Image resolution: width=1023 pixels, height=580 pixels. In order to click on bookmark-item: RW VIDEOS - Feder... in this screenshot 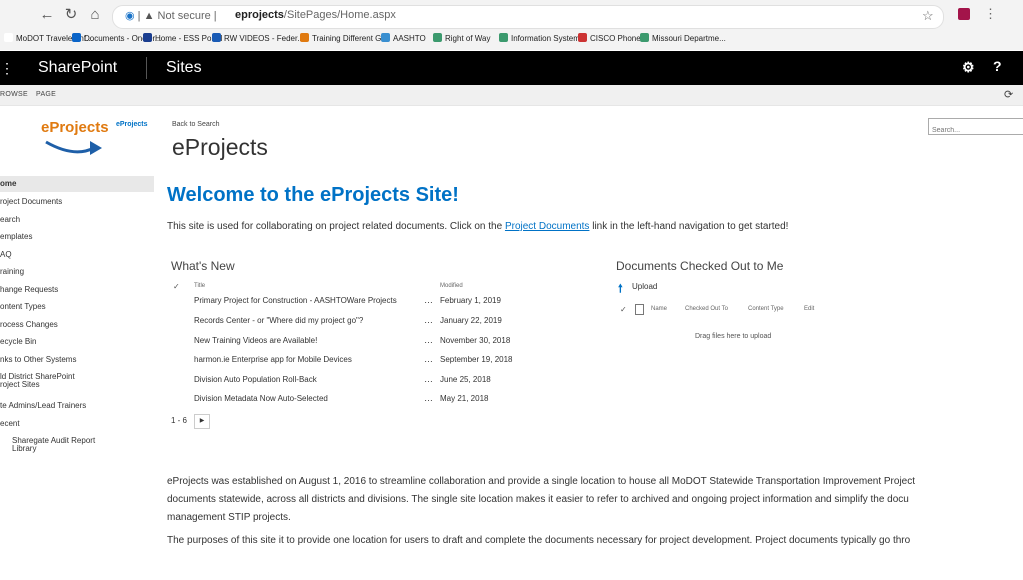, I will do `click(258, 38)`.